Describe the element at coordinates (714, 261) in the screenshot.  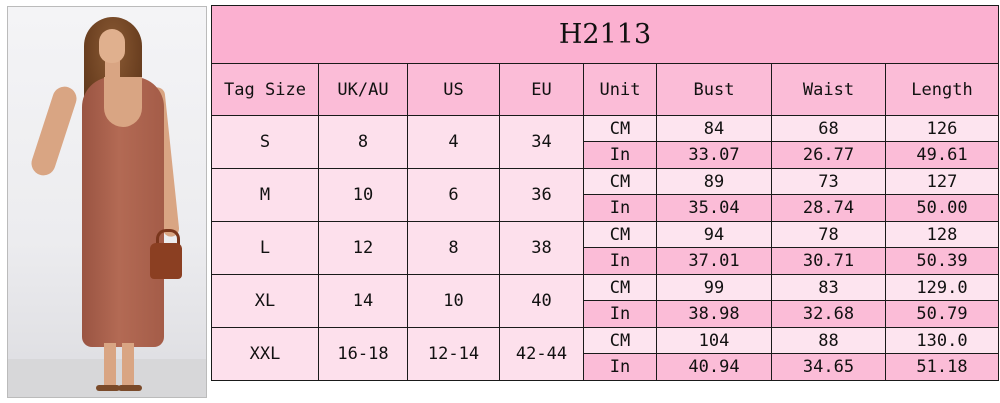
I see `bust-cell: 37.01` at that location.